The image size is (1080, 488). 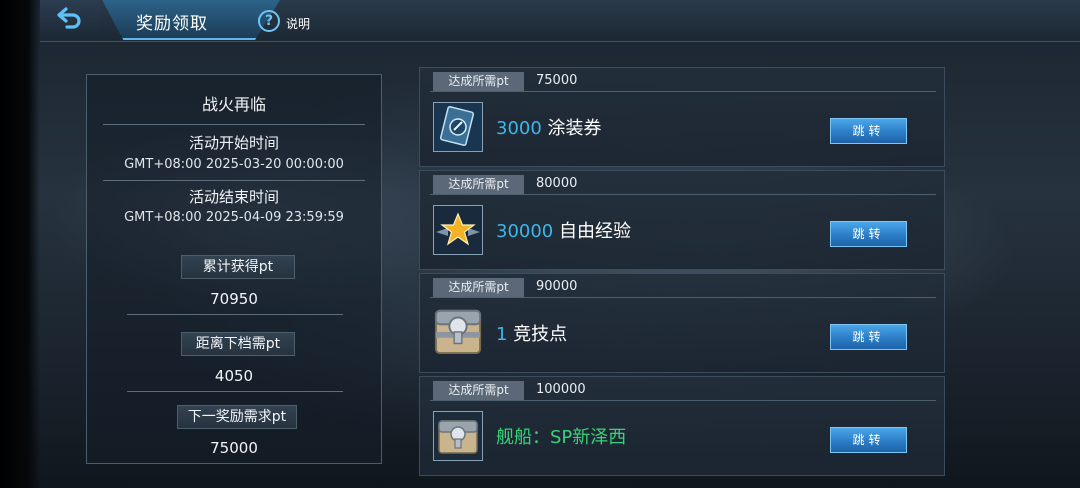 I want to click on next-gap-label: 距离下档需pt, so click(x=238, y=344).